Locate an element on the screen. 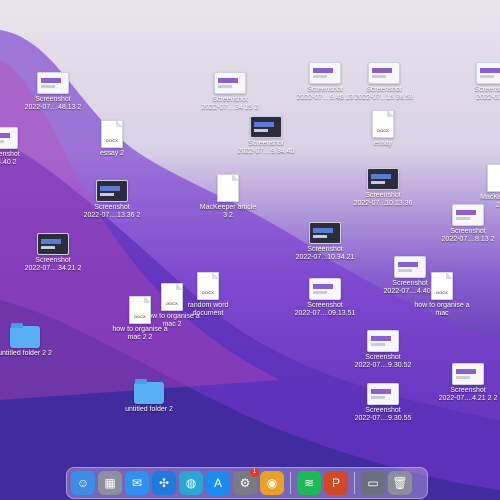 This screenshot has height=500, width=500. app-store-icon: A is located at coordinates (218, 483).